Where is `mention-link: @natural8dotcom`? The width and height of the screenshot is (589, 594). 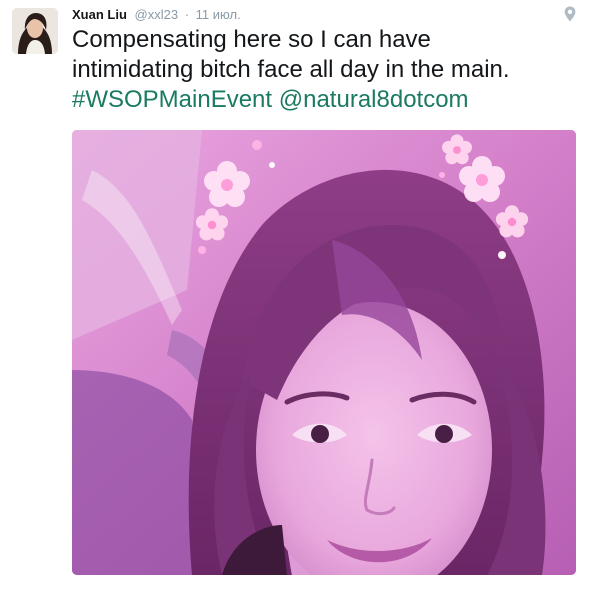
mention-link: @natural8dotcom is located at coordinates (374, 99).